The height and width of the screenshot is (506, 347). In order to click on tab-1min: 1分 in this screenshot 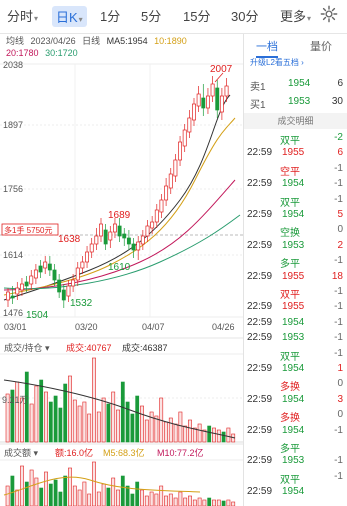, I will do `click(110, 15)`.